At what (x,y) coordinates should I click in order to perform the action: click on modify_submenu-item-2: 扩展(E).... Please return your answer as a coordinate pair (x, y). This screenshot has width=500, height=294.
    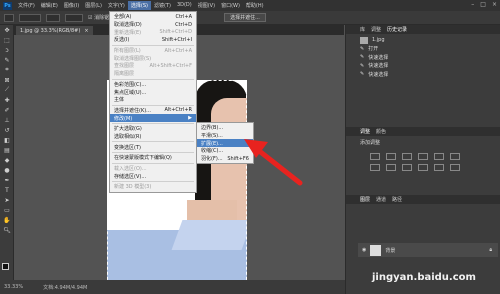
    Looking at the image, I should click on (225, 143).